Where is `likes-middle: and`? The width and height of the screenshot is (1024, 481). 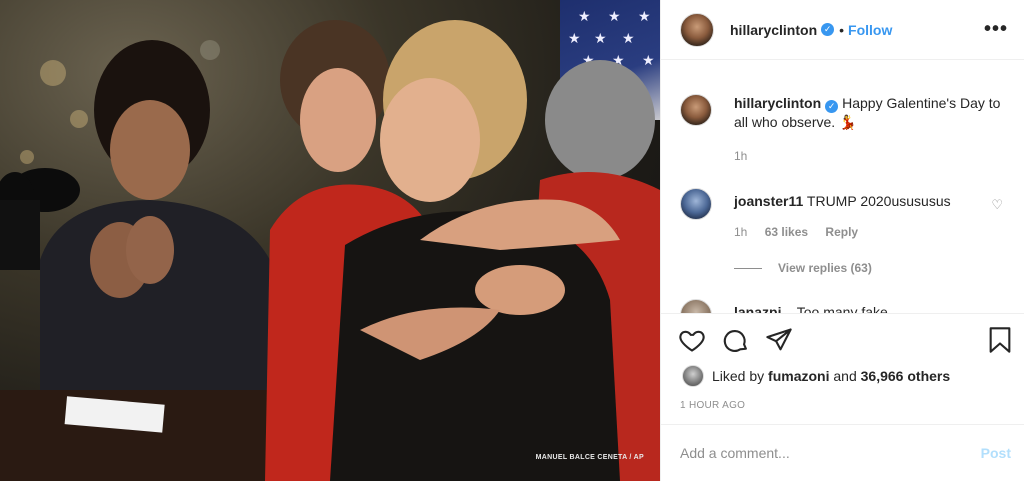 likes-middle: and is located at coordinates (845, 376).